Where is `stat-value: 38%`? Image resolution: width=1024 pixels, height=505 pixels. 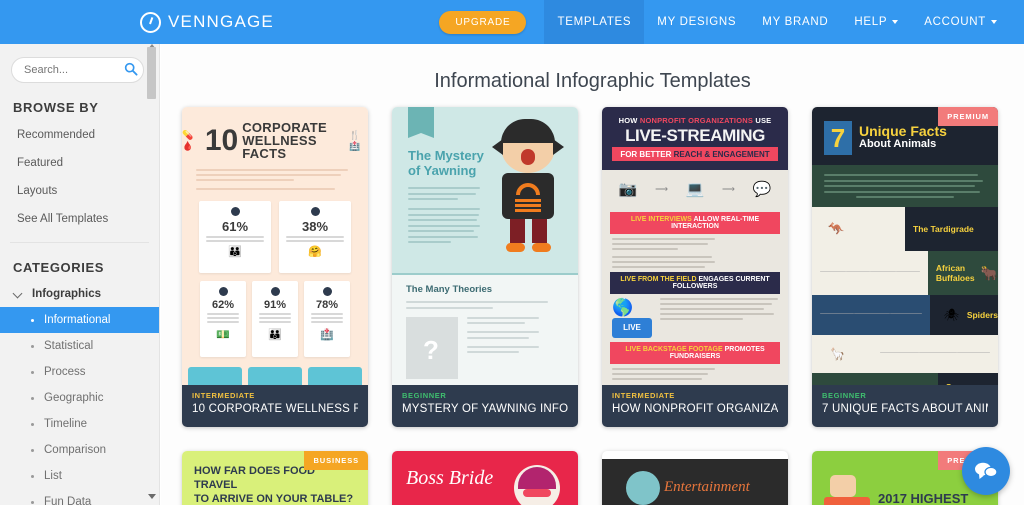
stat-value: 38% is located at coordinates (315, 226).